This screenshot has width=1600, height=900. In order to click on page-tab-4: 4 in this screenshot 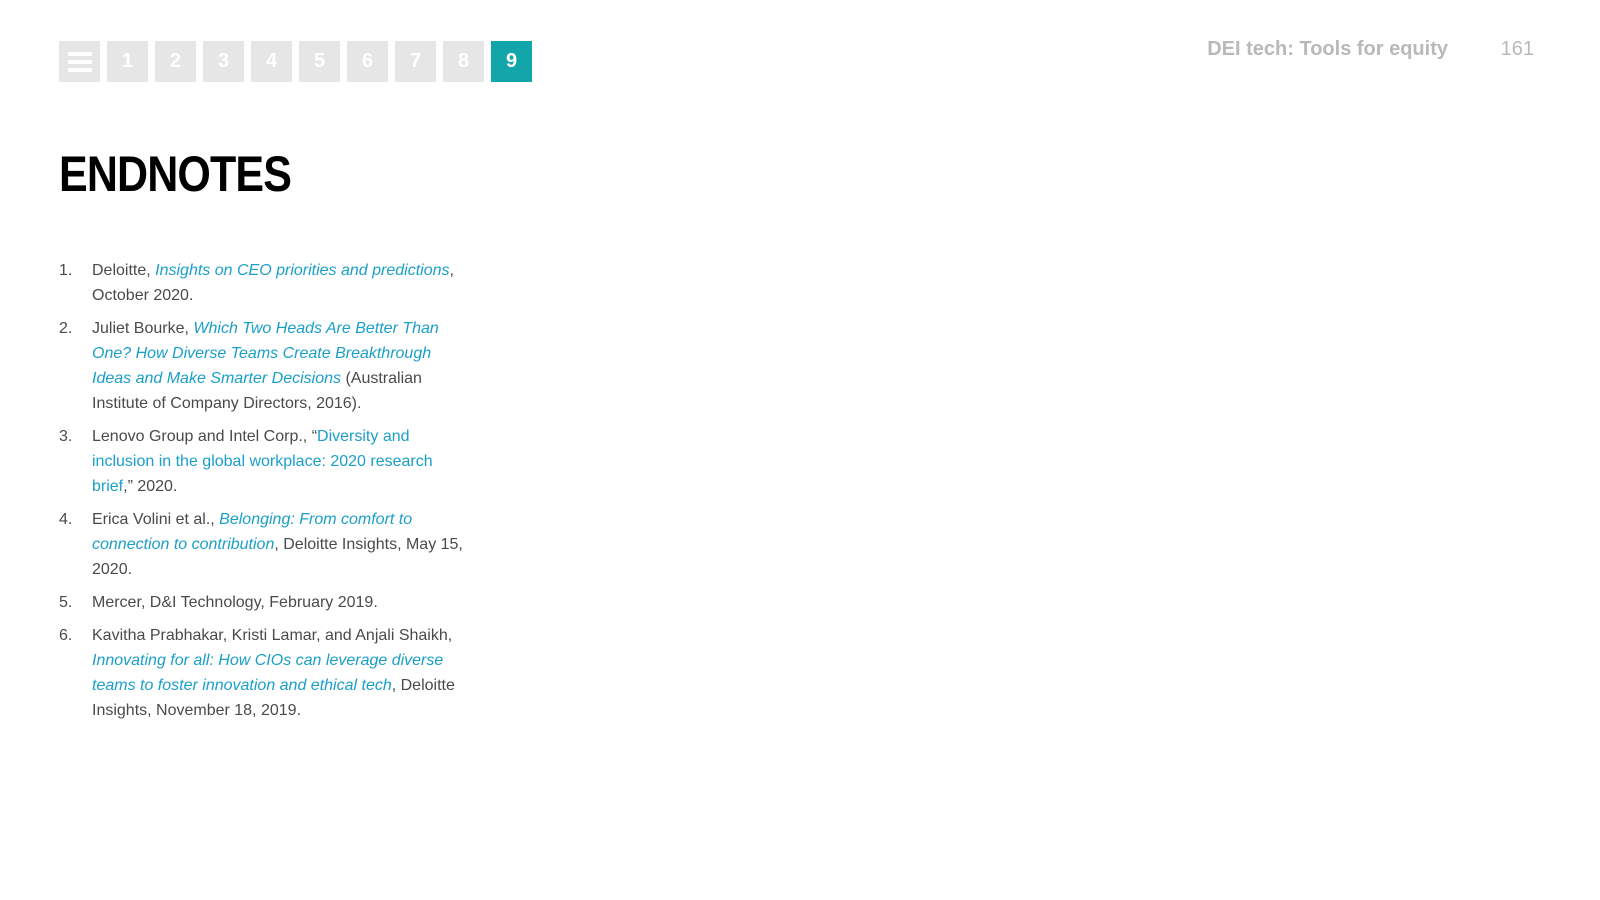, I will do `click(271, 61)`.